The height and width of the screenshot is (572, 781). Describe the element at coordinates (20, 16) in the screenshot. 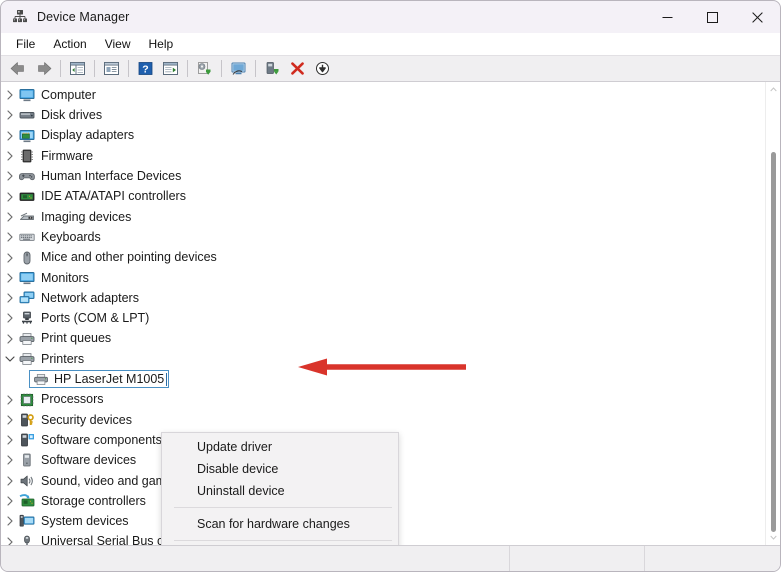

I see `device-manager-icon` at that location.